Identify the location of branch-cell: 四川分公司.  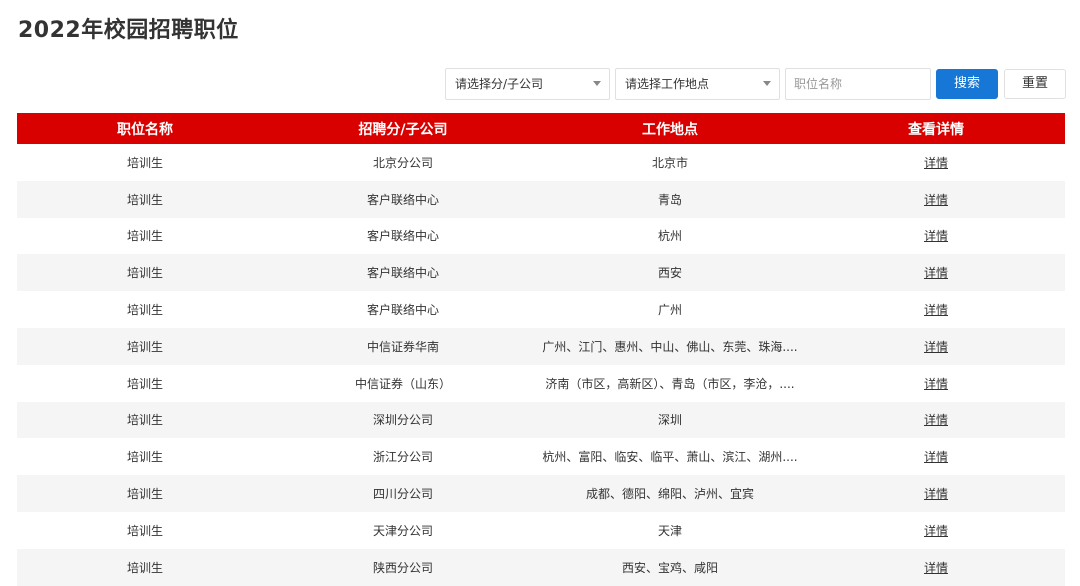
(402, 494).